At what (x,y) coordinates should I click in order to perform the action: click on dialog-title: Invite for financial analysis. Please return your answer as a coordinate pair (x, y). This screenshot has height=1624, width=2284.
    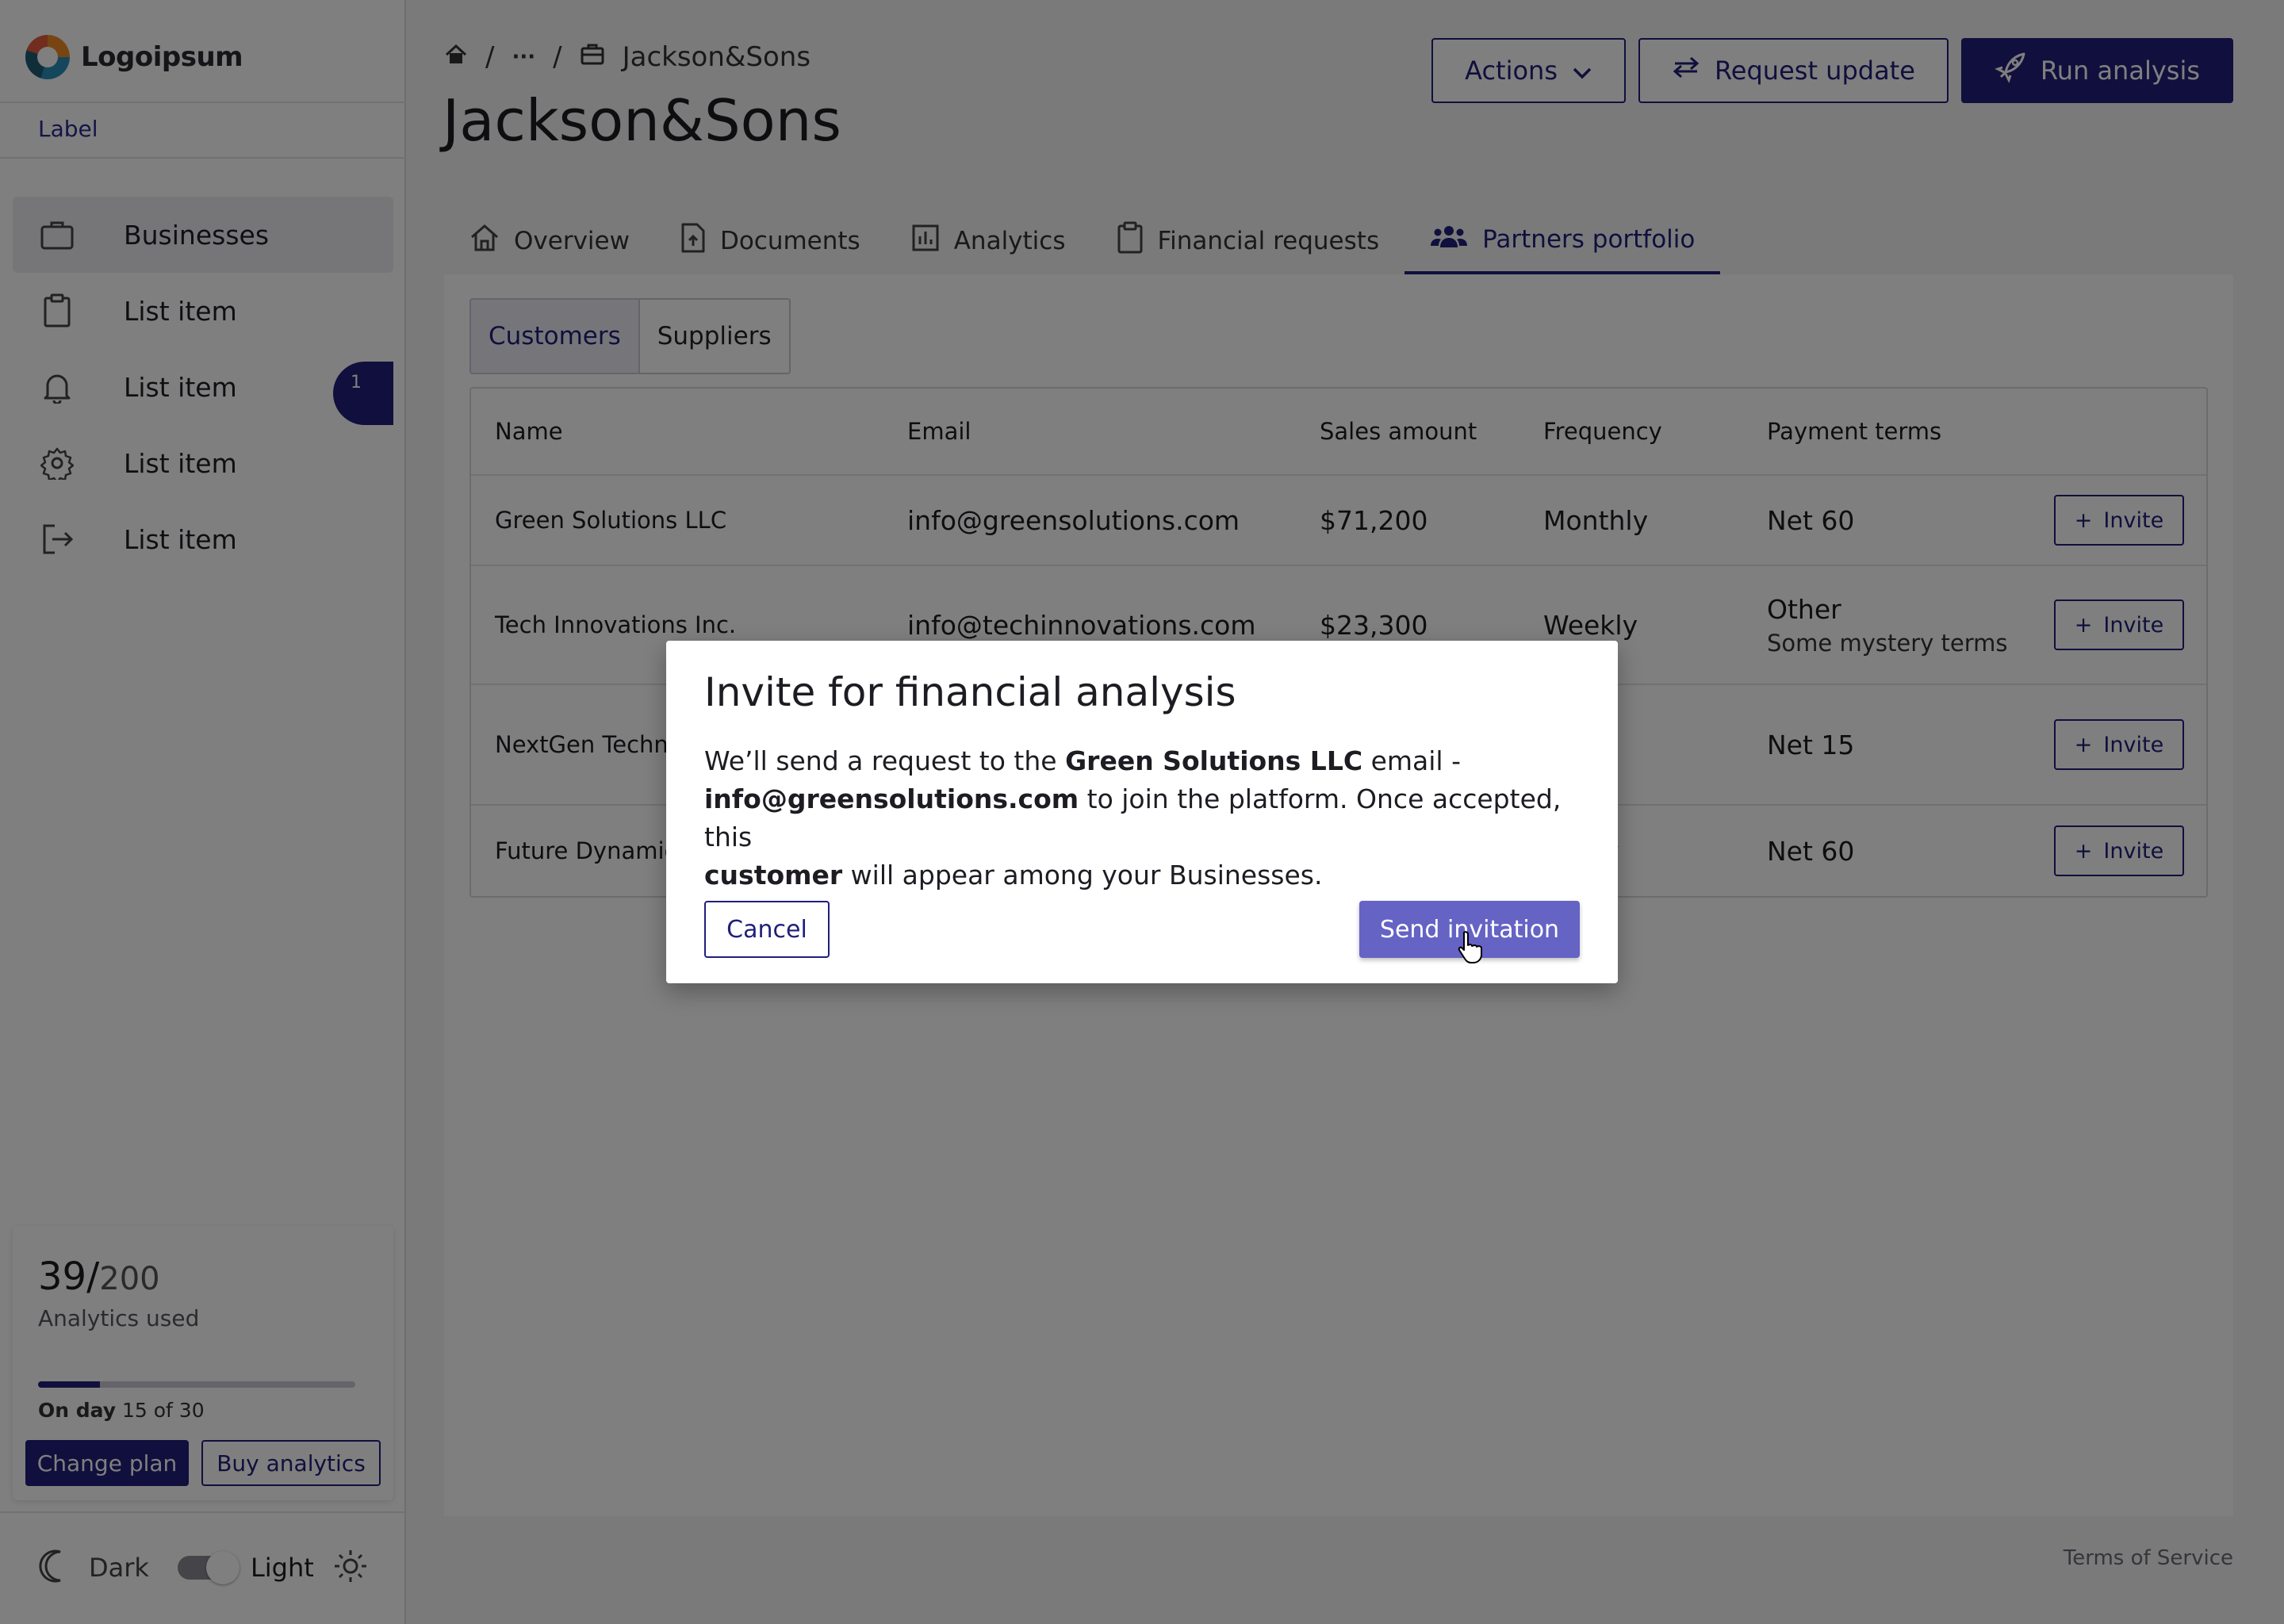
    Looking at the image, I should click on (970, 692).